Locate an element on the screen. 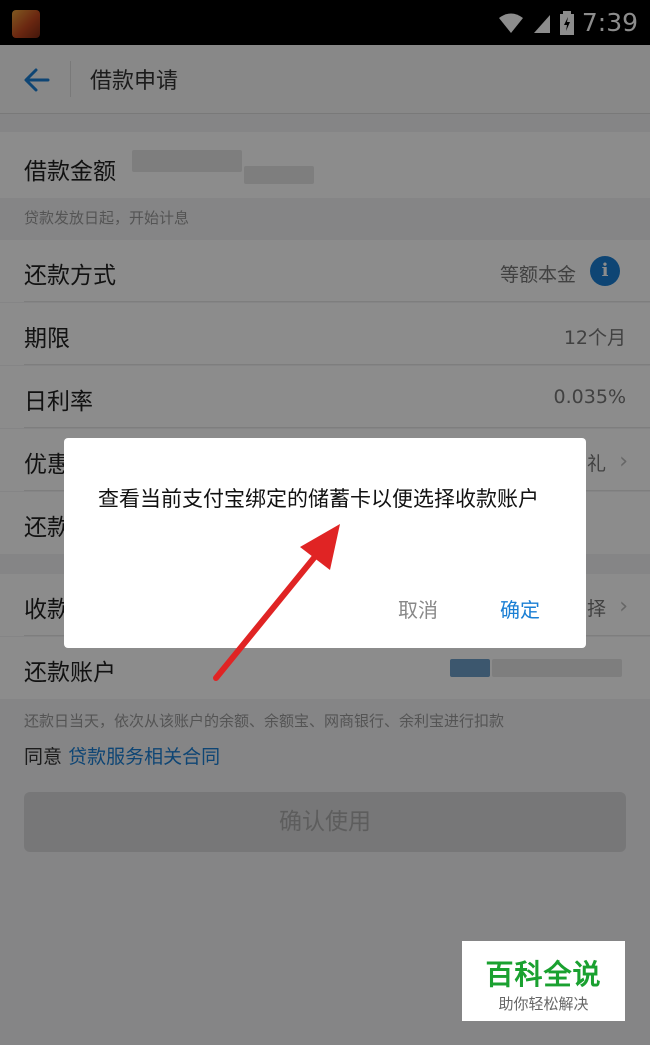 The height and width of the screenshot is (1045, 650). watermark-subtitle: 助你轻松解决 is located at coordinates (543, 1004).